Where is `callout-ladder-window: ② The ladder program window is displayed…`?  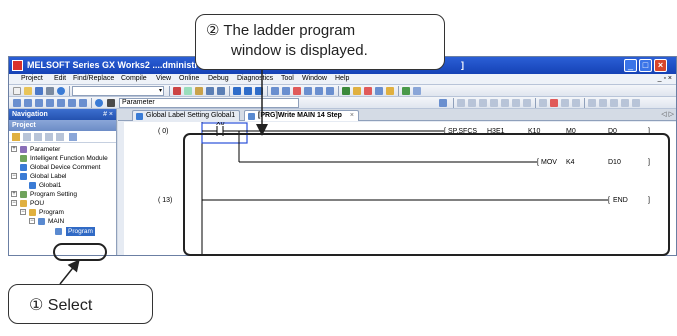
callout-ladder-window: ② The ladder program window is displayed… is located at coordinates (320, 42).